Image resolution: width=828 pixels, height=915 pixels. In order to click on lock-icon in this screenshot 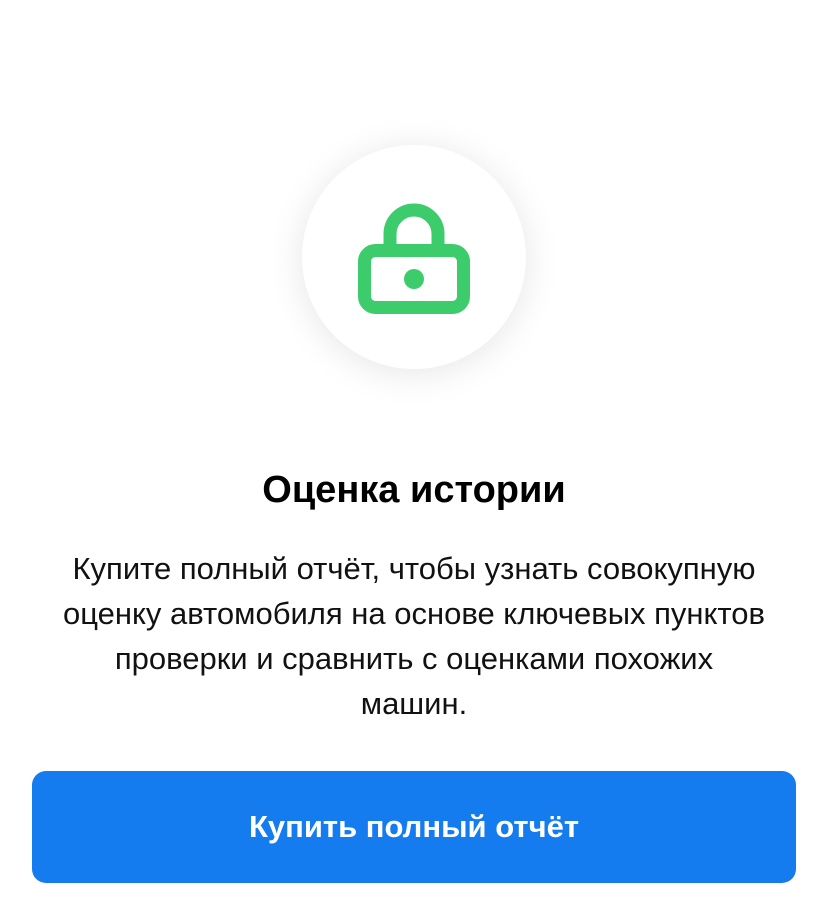, I will do `click(414, 258)`.